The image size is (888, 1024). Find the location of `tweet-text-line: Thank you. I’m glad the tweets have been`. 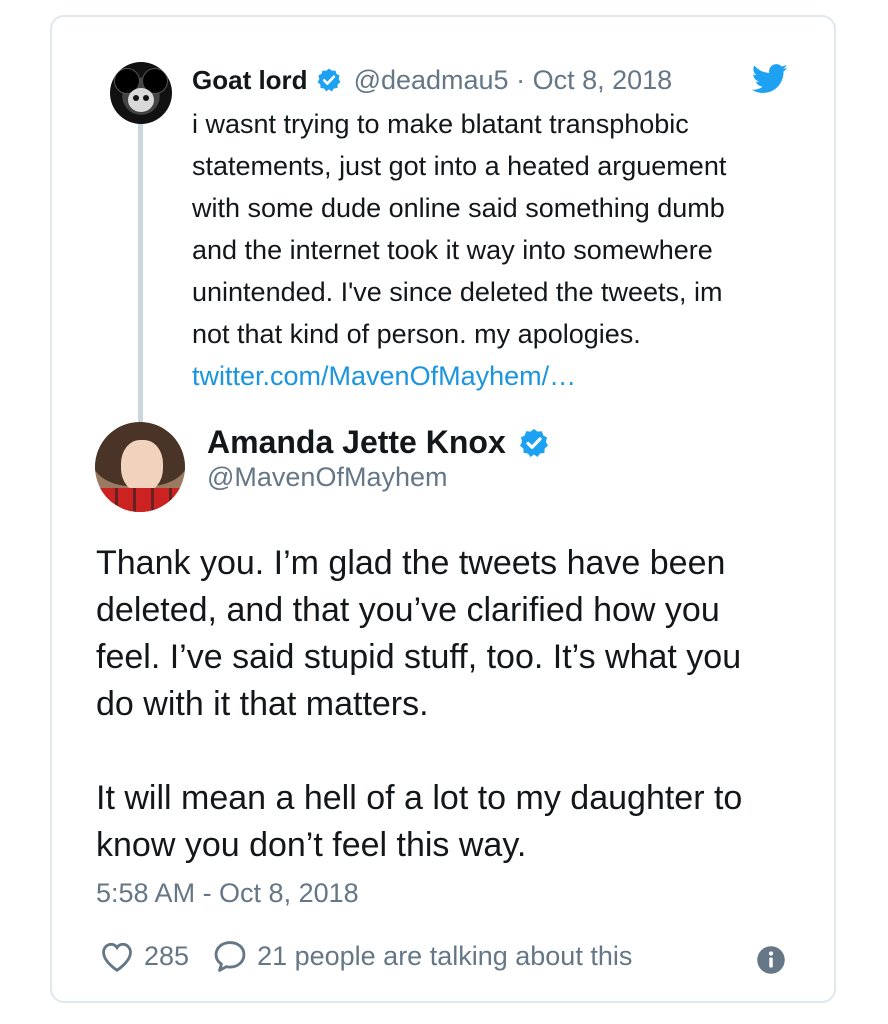

tweet-text-line: Thank you. I’m glad the tweets have been is located at coordinates (411, 563).